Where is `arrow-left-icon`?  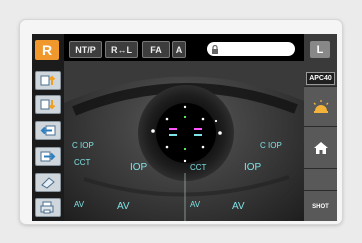 arrow-left-icon is located at coordinates (48, 130).